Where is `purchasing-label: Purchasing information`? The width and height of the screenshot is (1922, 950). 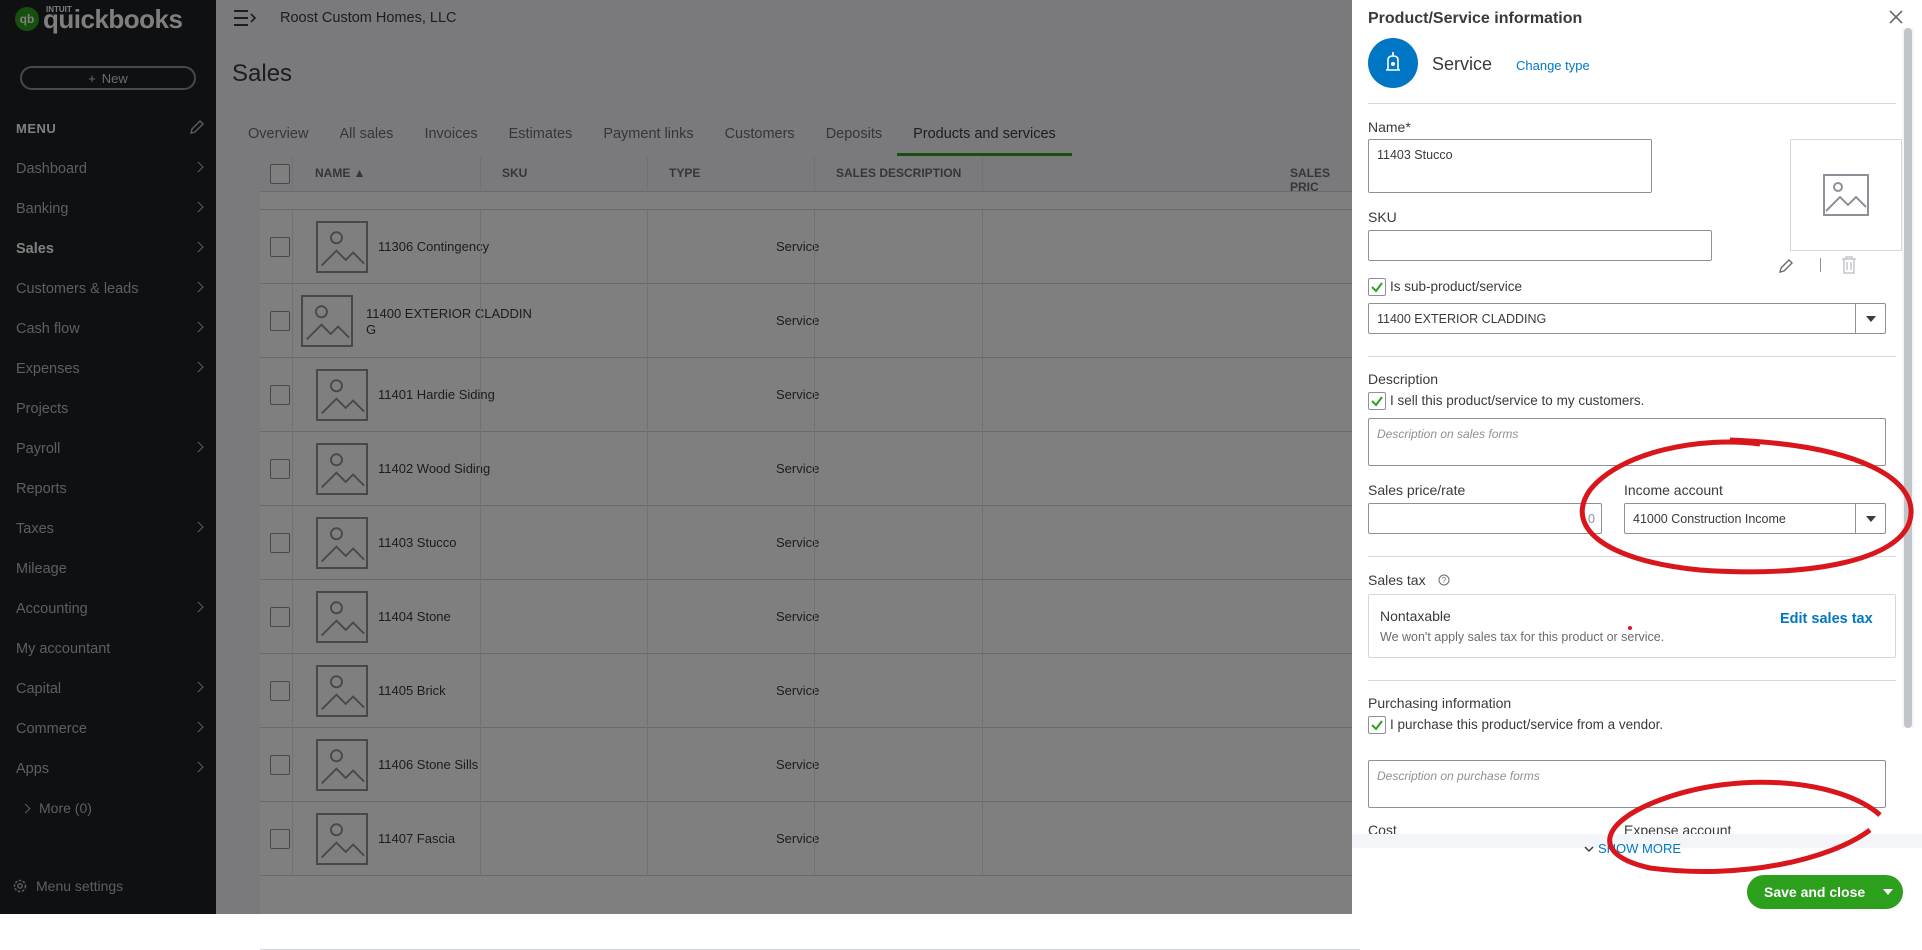 purchasing-label: Purchasing information is located at coordinates (1440, 703).